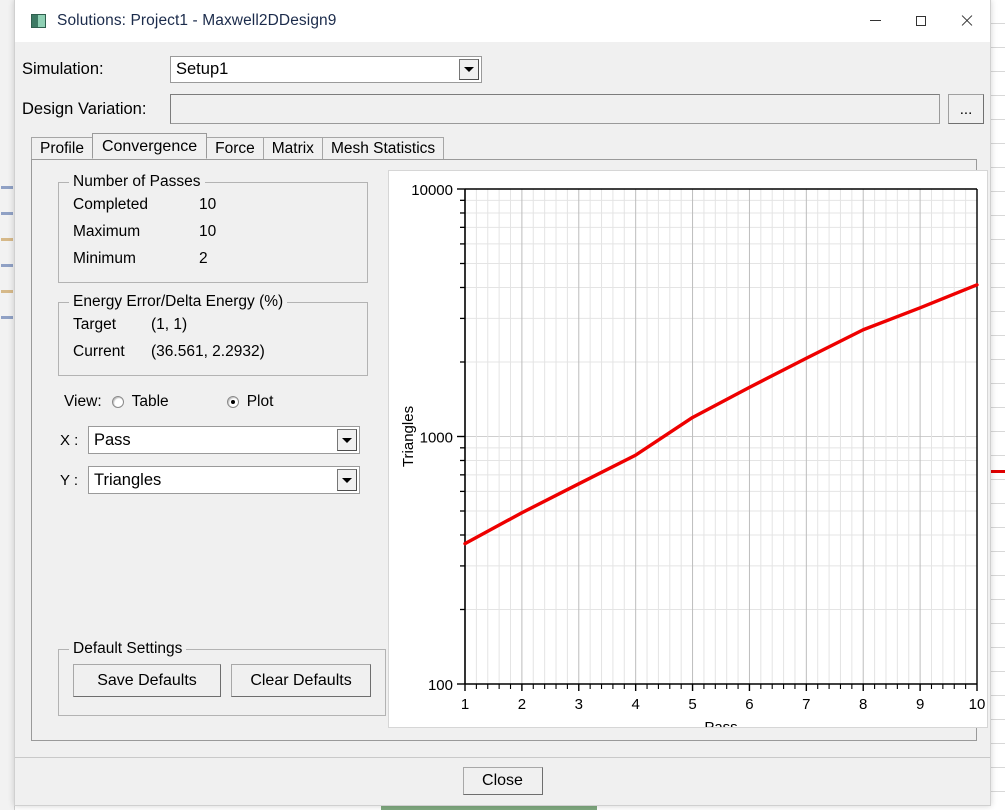 The height and width of the screenshot is (810, 1005). I want to click on x-axis-value: Pass, so click(112, 439).